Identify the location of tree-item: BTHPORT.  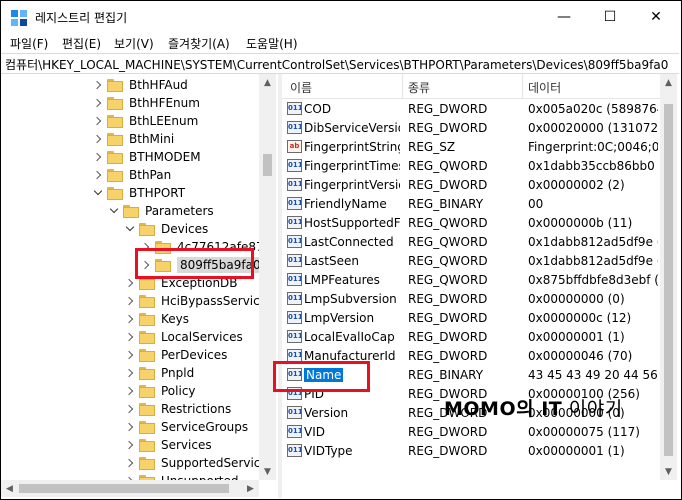
(139, 193).